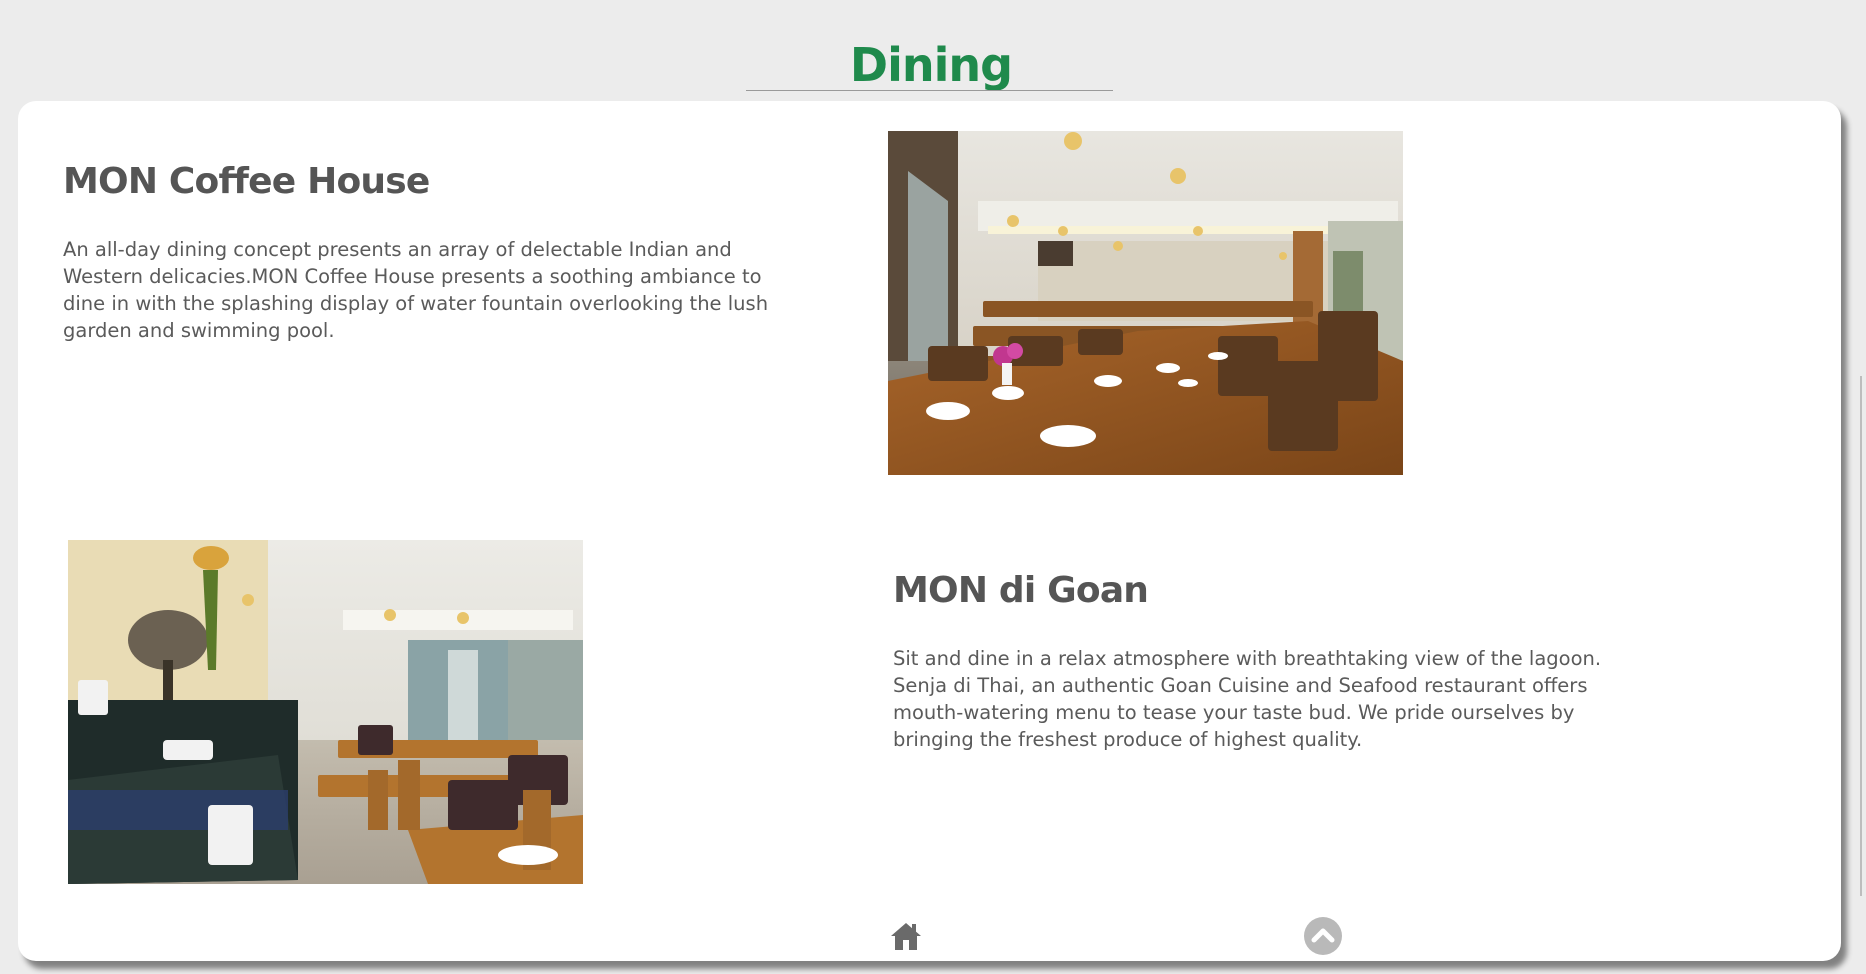 The image size is (1866, 974). What do you see at coordinates (931, 64) in the screenshot?
I see `page-title: Dining` at bounding box center [931, 64].